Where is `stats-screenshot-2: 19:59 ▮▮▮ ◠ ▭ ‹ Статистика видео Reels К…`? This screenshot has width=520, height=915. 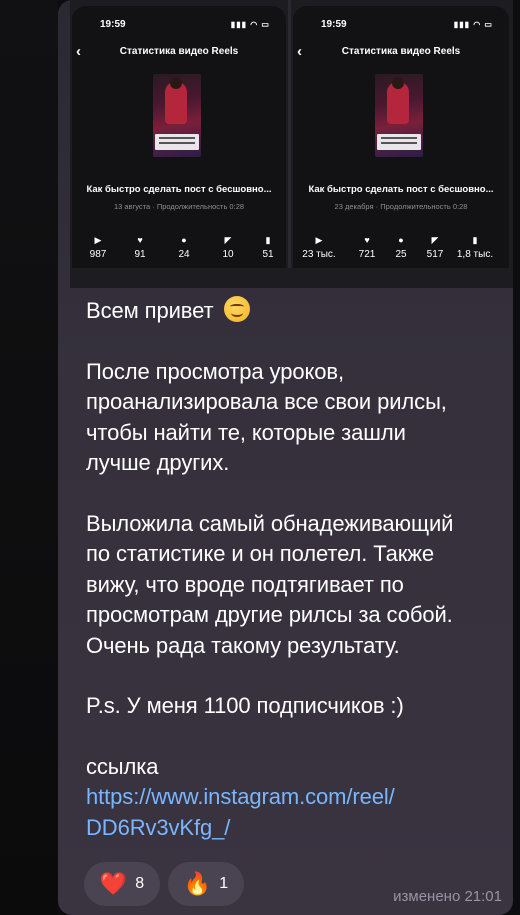 stats-screenshot-2: 19:59 ▮▮▮ ◠ ▭ ‹ Статистика видео Reels К… is located at coordinates (401, 137).